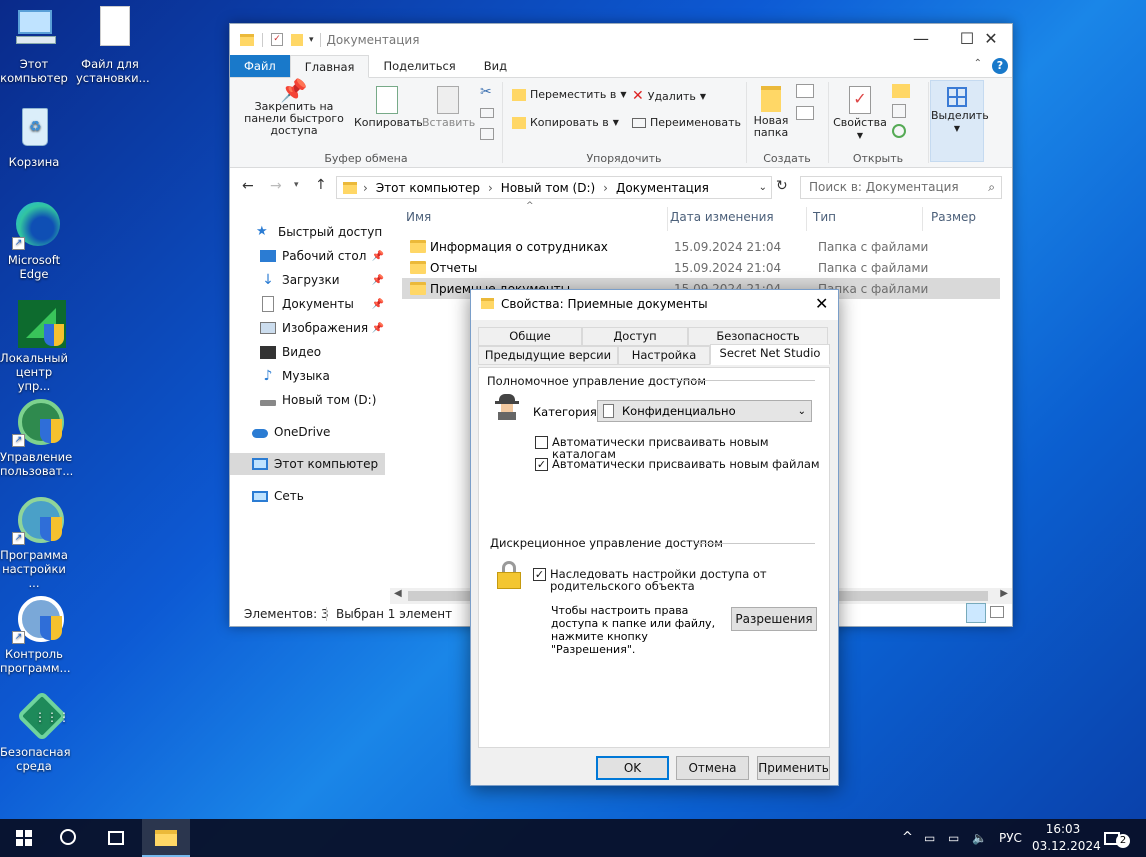 The width and height of the screenshot is (1146, 857). I want to click on taskbar-explorer-button, so click(166, 838).